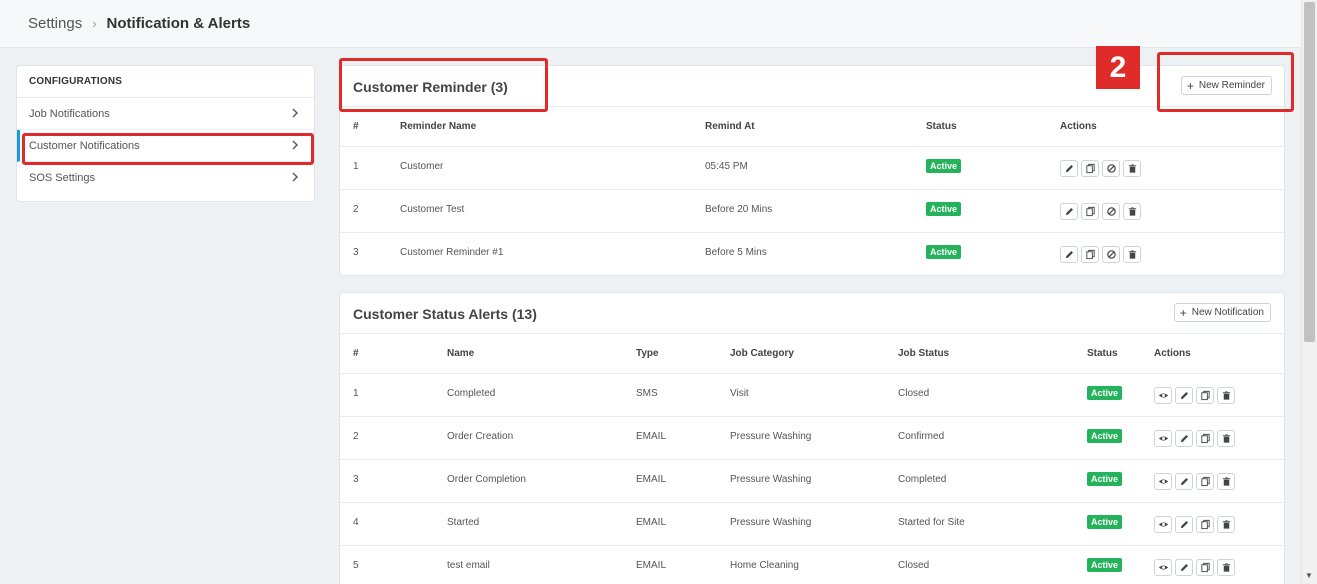 Image resolution: width=1317 pixels, height=584 pixels. What do you see at coordinates (1309, 575) in the screenshot?
I see `scroll-down-arrow-icon: ▼` at bounding box center [1309, 575].